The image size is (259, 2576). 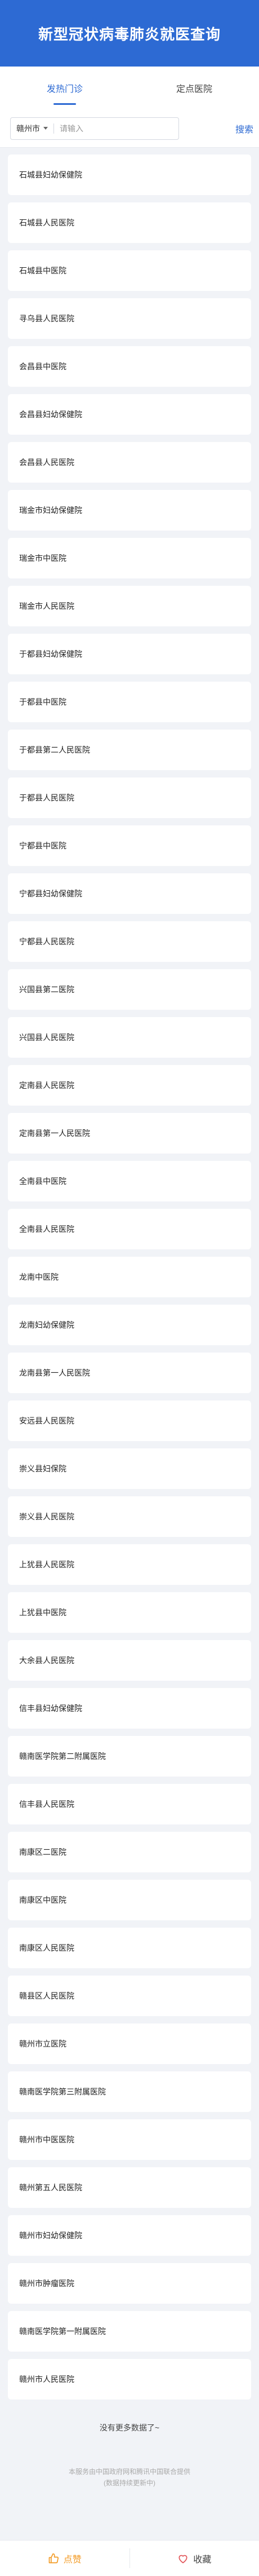 I want to click on hospital-list-item: 会昌县中医院, so click(x=129, y=366).